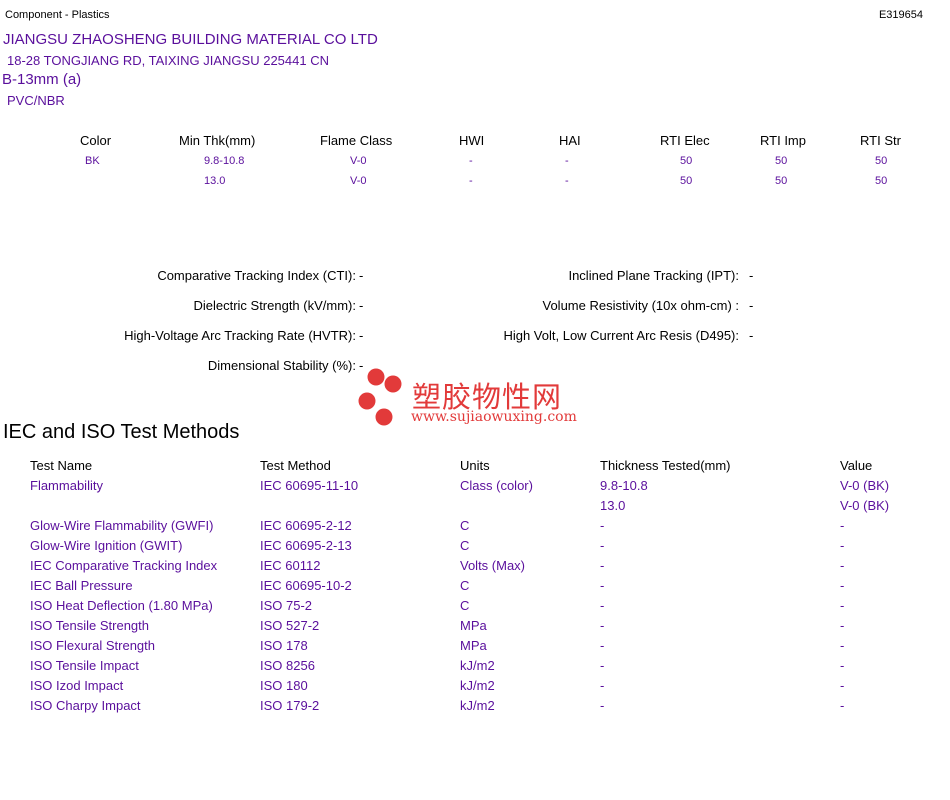 The image size is (950, 800). I want to click on test-units: Volts (Max), so click(493, 565).